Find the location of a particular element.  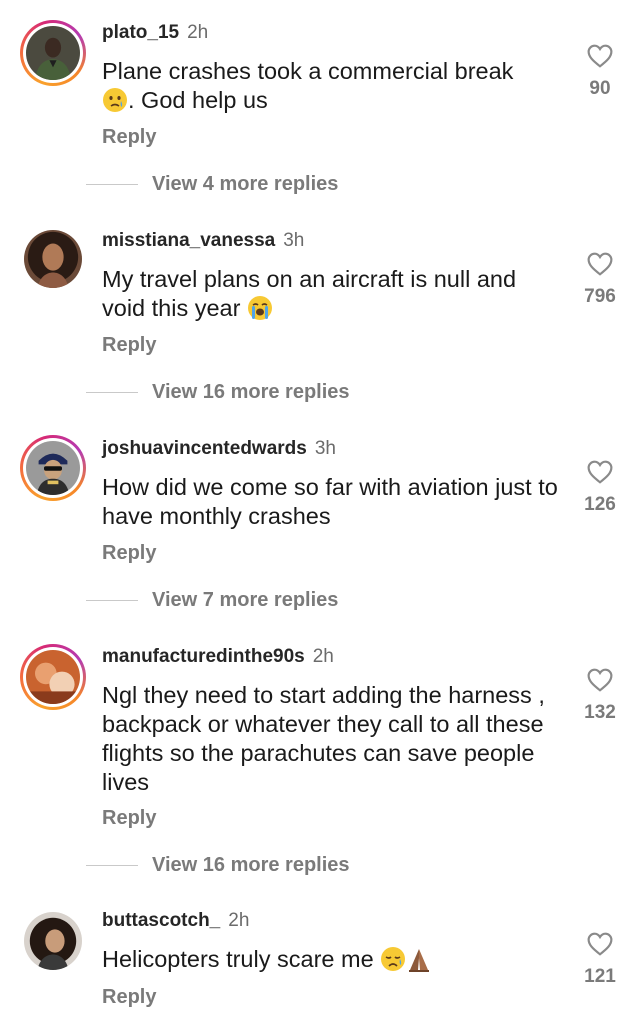

username-text: manufacturedinthe90s is located at coordinates (203, 656).